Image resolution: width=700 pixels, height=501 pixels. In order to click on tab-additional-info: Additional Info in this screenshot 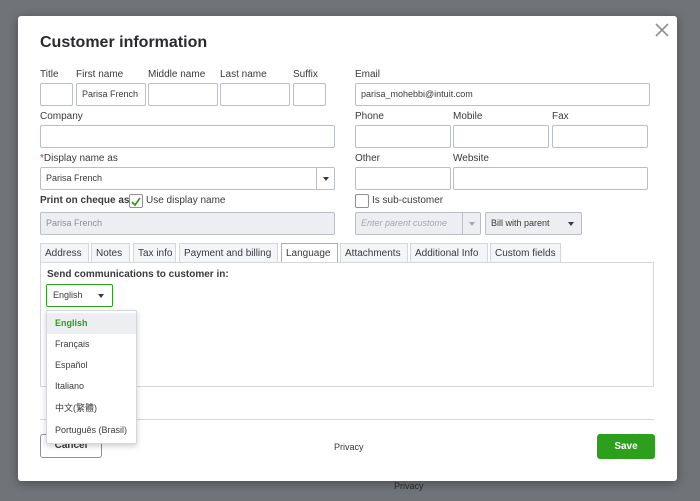, I will do `click(449, 253)`.